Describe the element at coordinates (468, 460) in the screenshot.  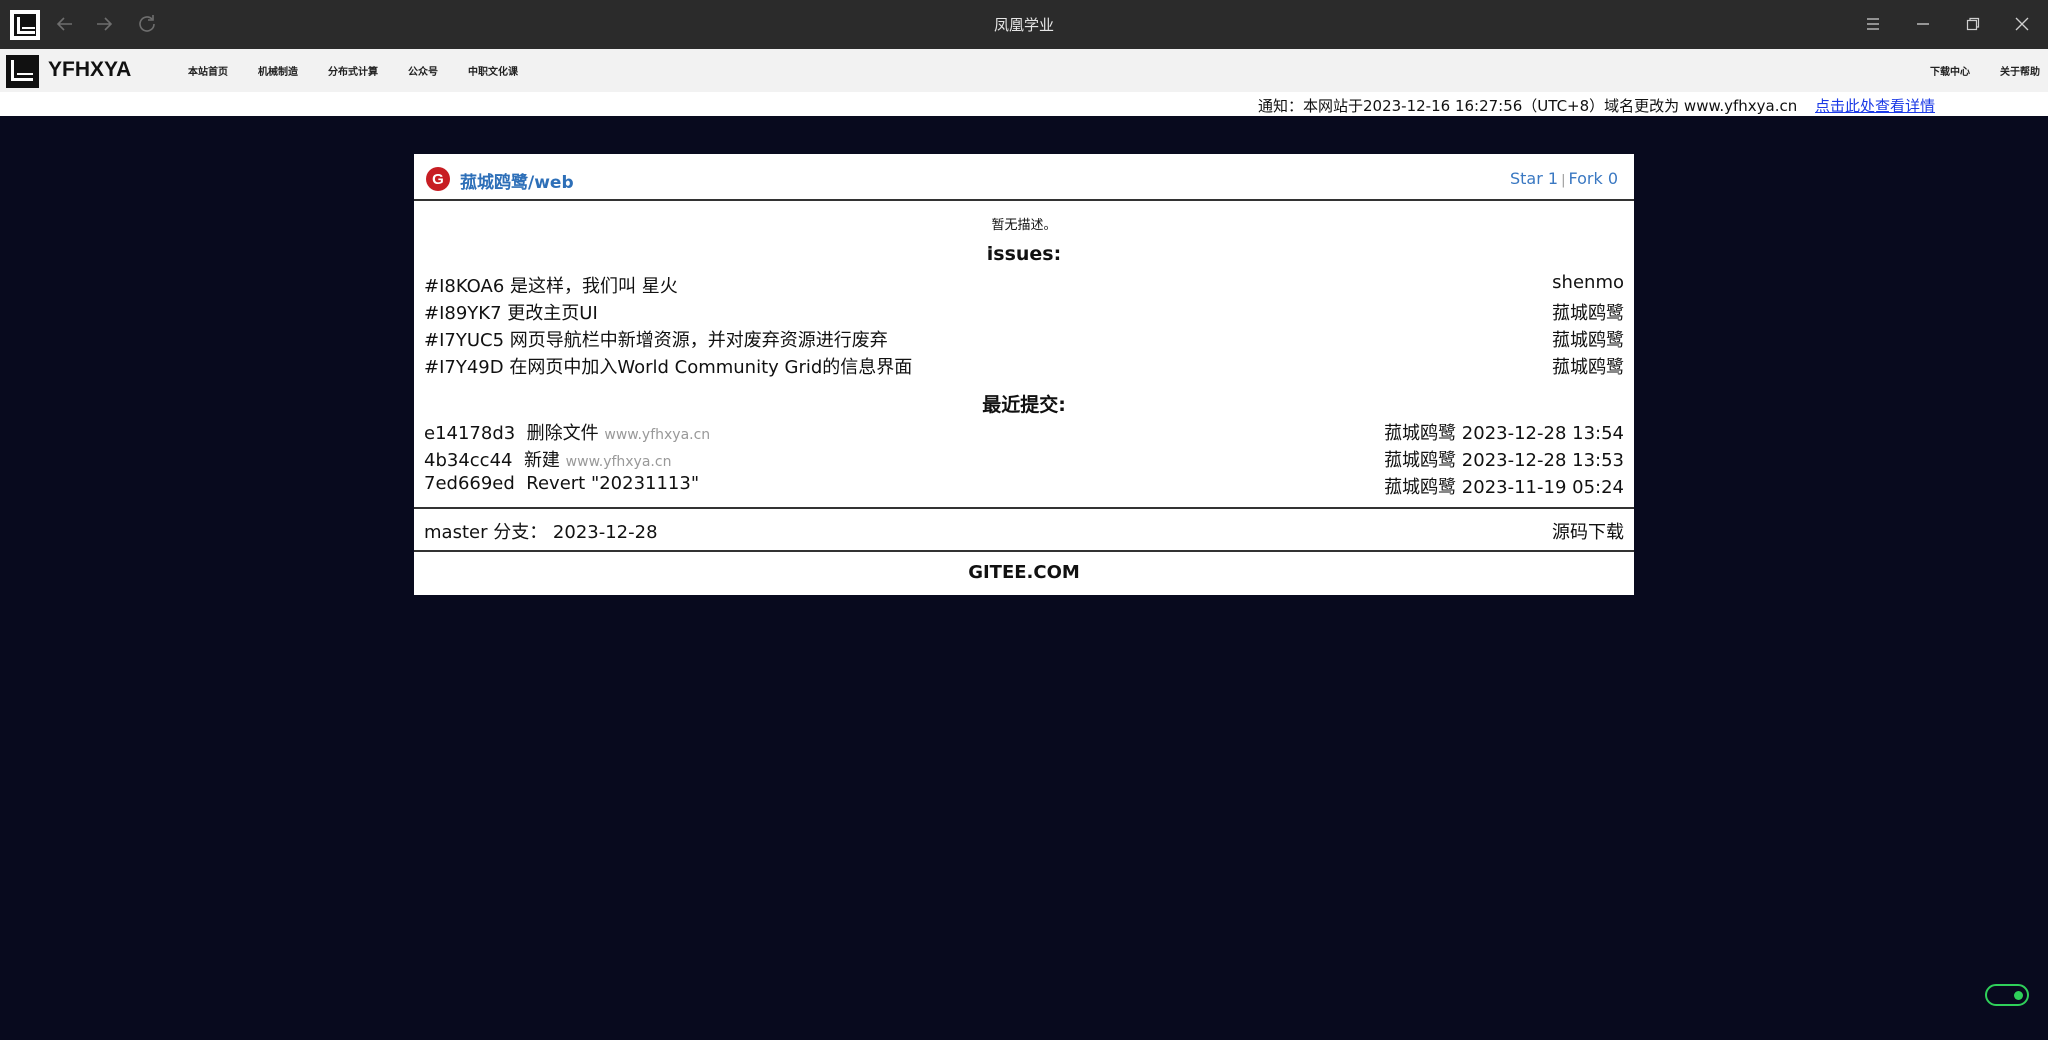
I see `commit-hash: 4b34cc44` at that location.